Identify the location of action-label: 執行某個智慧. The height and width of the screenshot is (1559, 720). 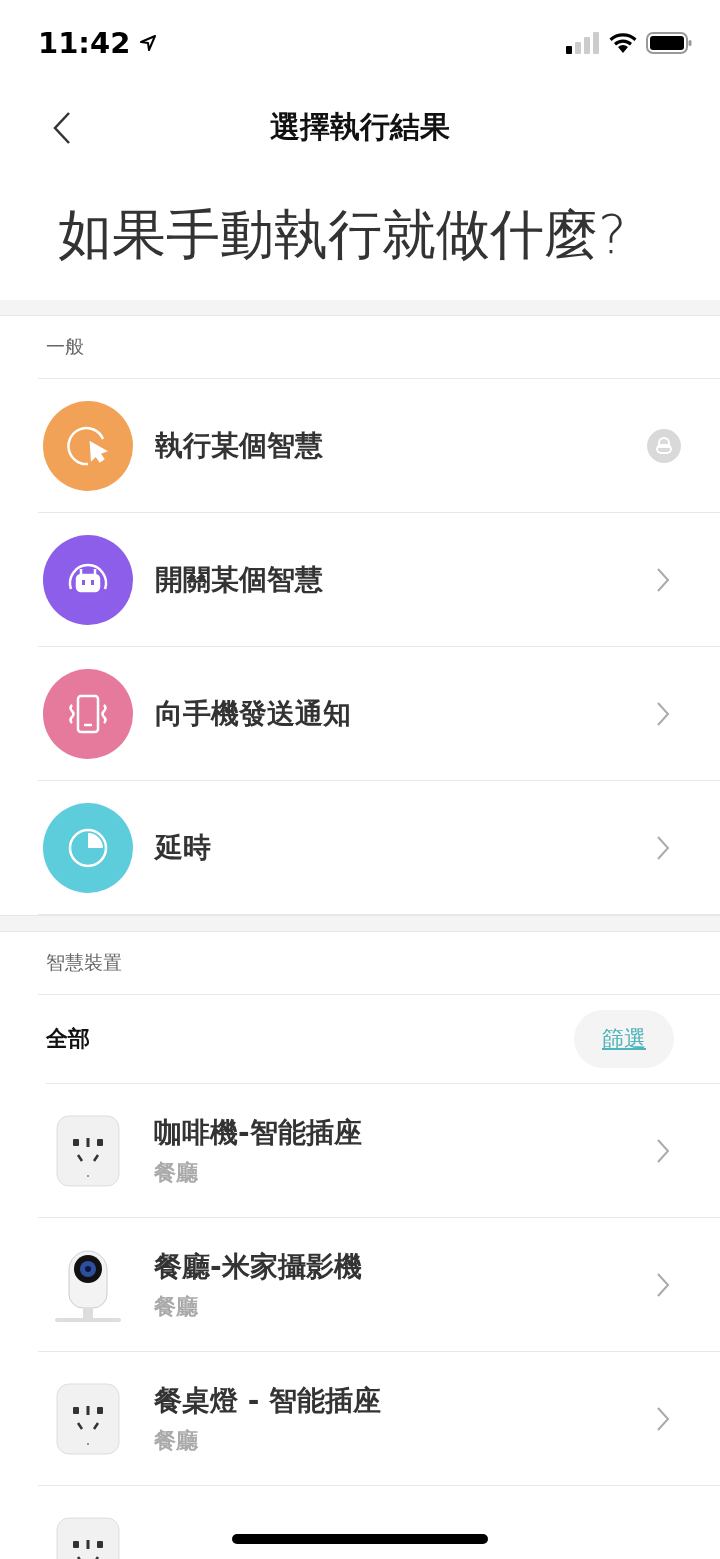
(239, 445).